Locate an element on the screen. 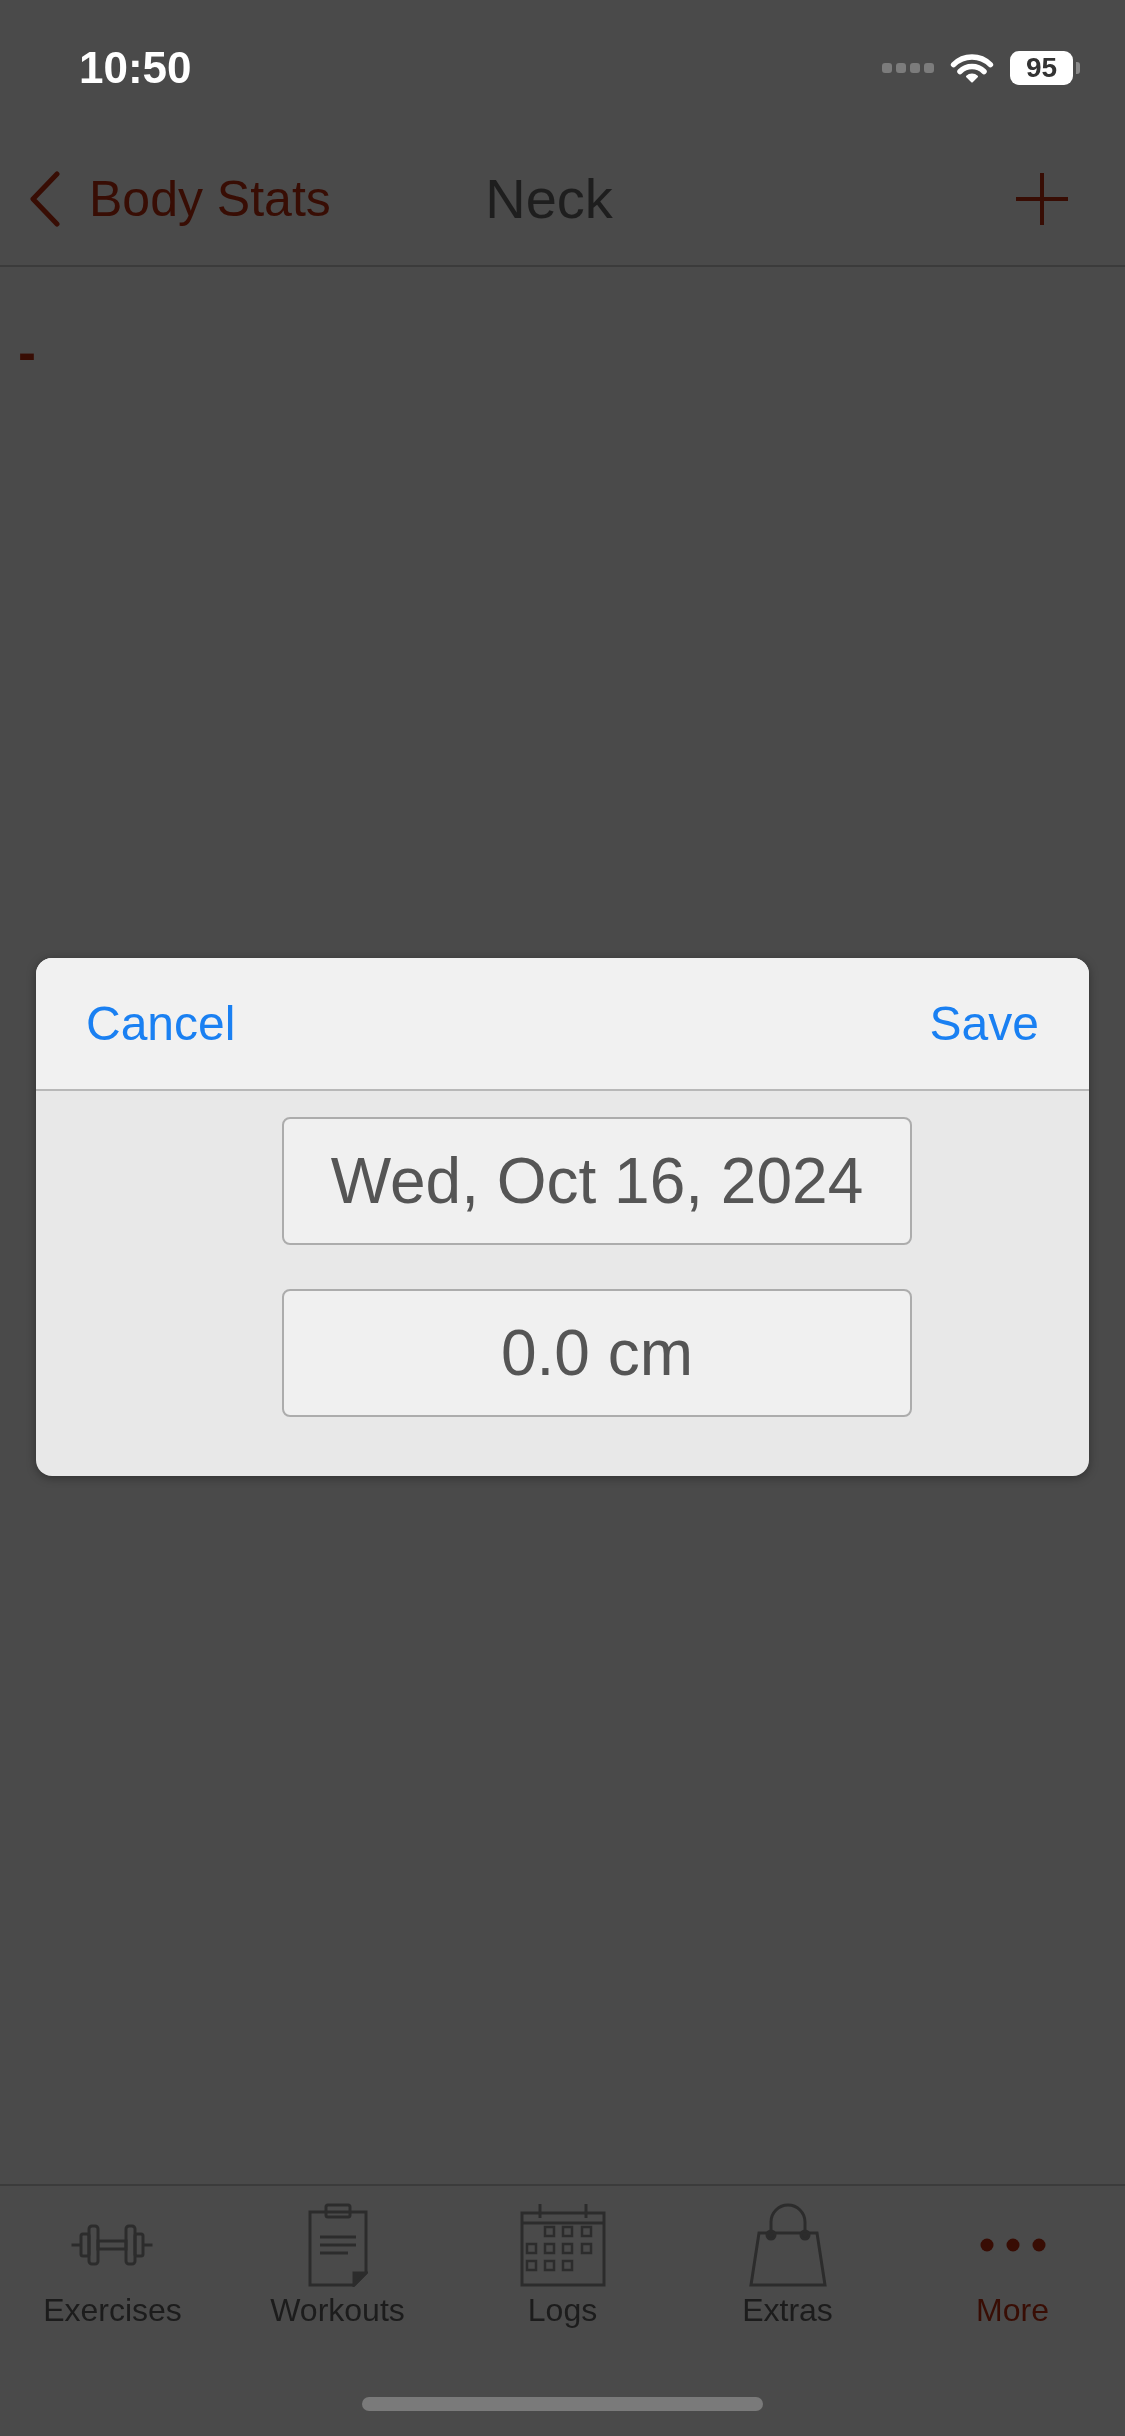 Image resolution: width=1125 pixels, height=2436 pixels. tab: More is located at coordinates (1012, 2265).